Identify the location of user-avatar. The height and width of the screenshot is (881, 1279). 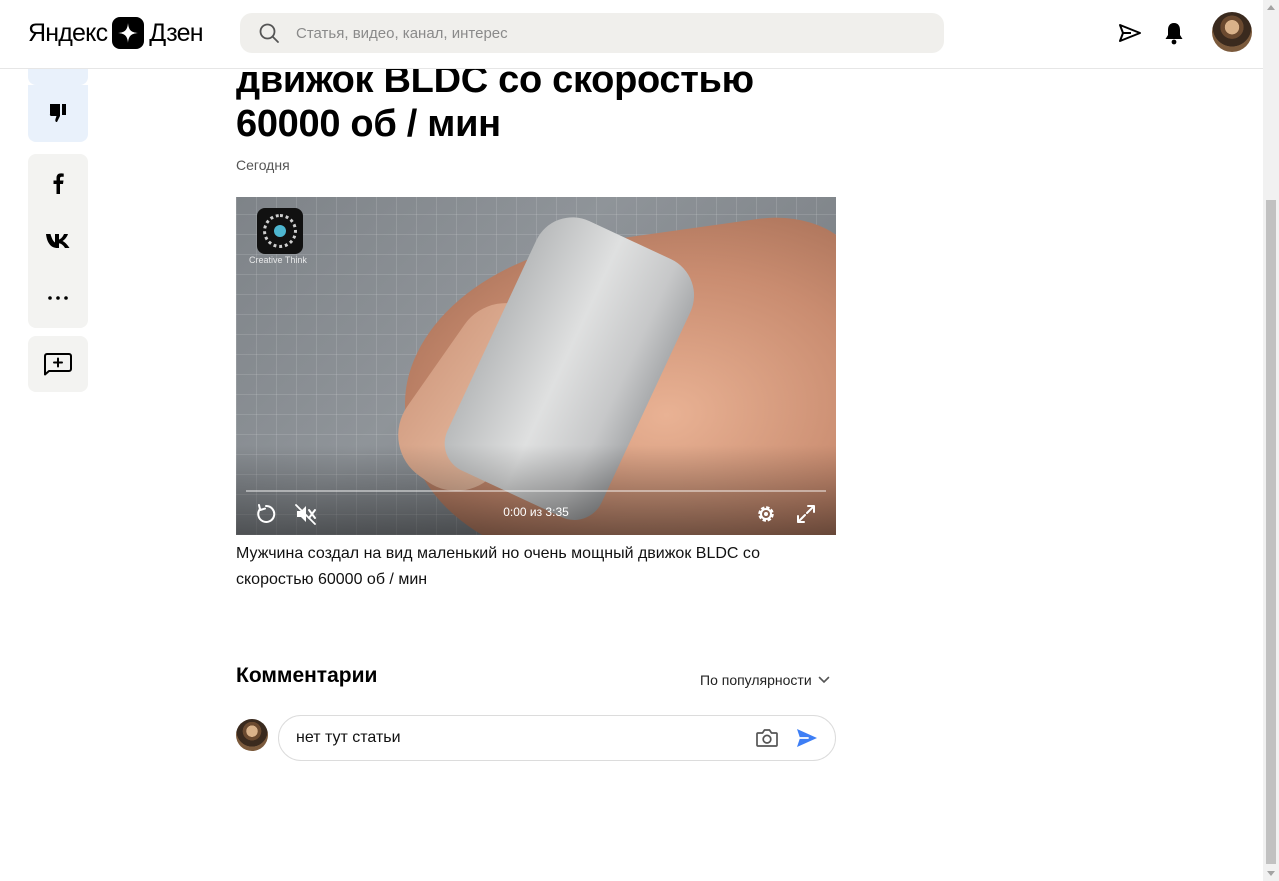
(1232, 32).